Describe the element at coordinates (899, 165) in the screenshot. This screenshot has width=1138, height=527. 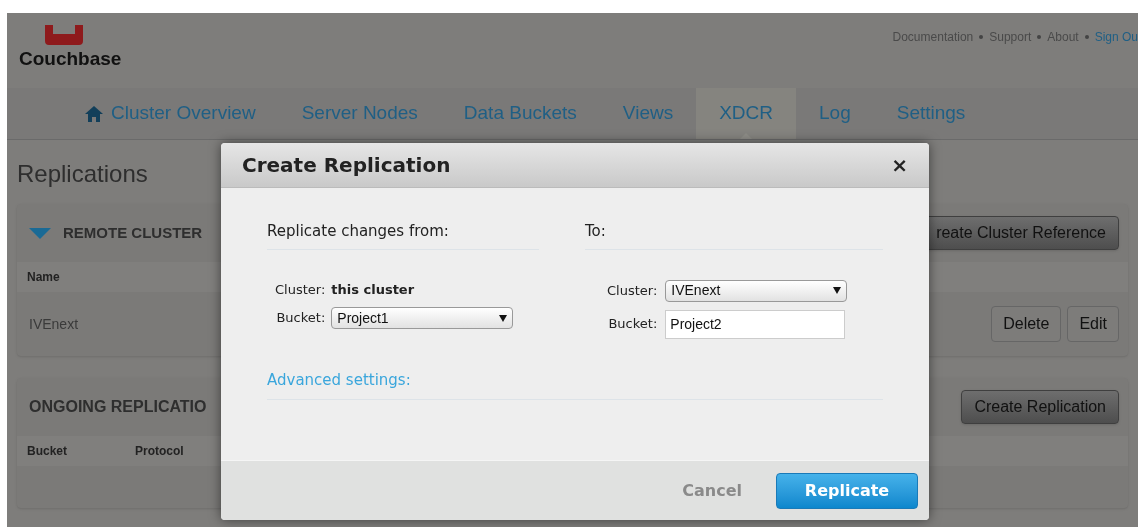
I see `close-button: ×` at that location.